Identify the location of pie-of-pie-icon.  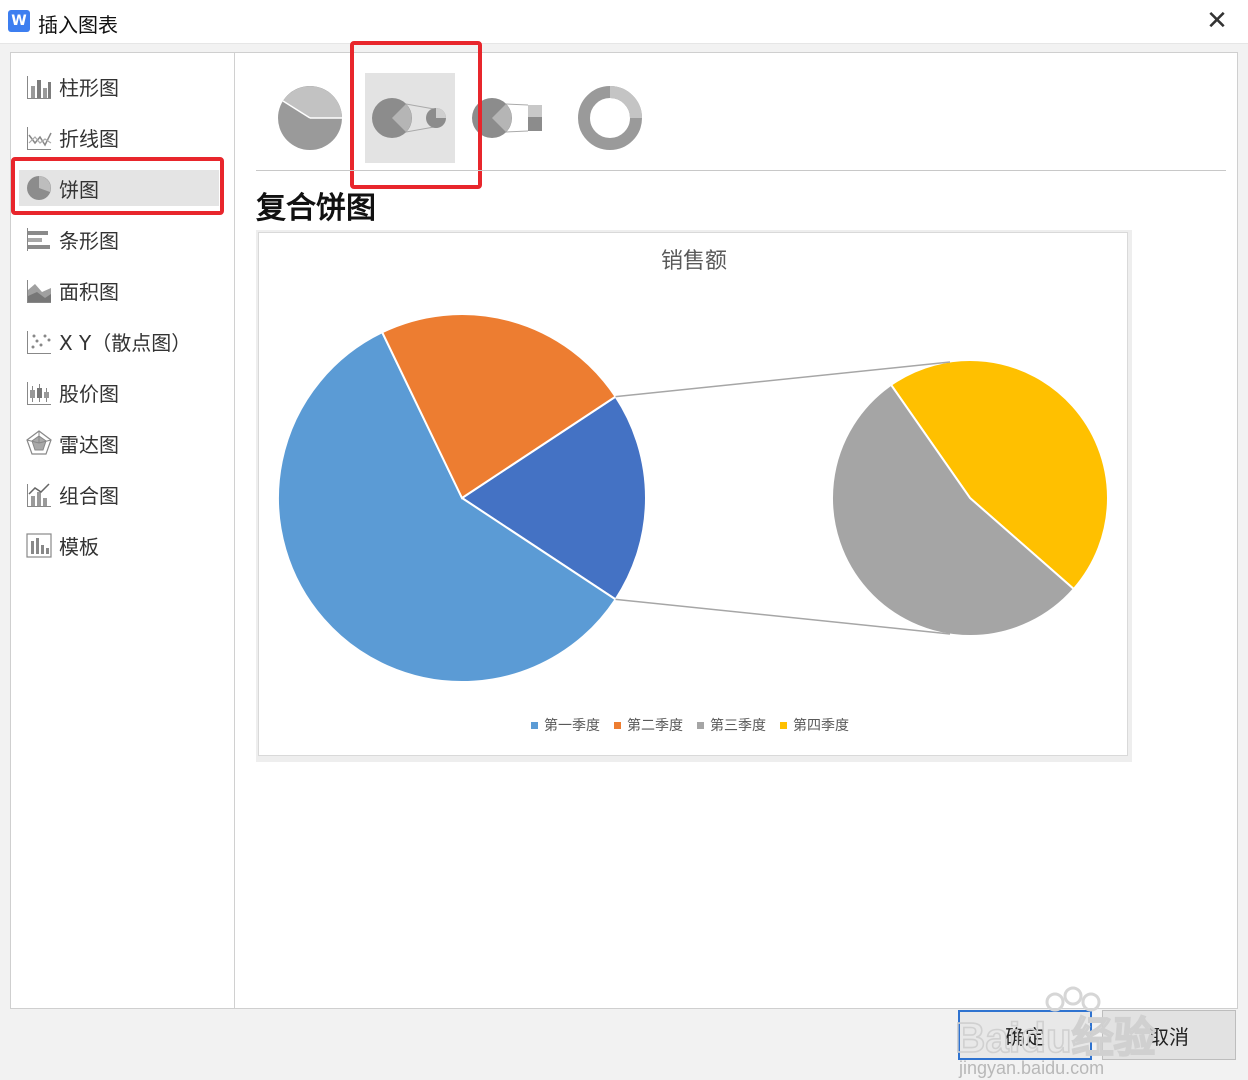
(409, 118).